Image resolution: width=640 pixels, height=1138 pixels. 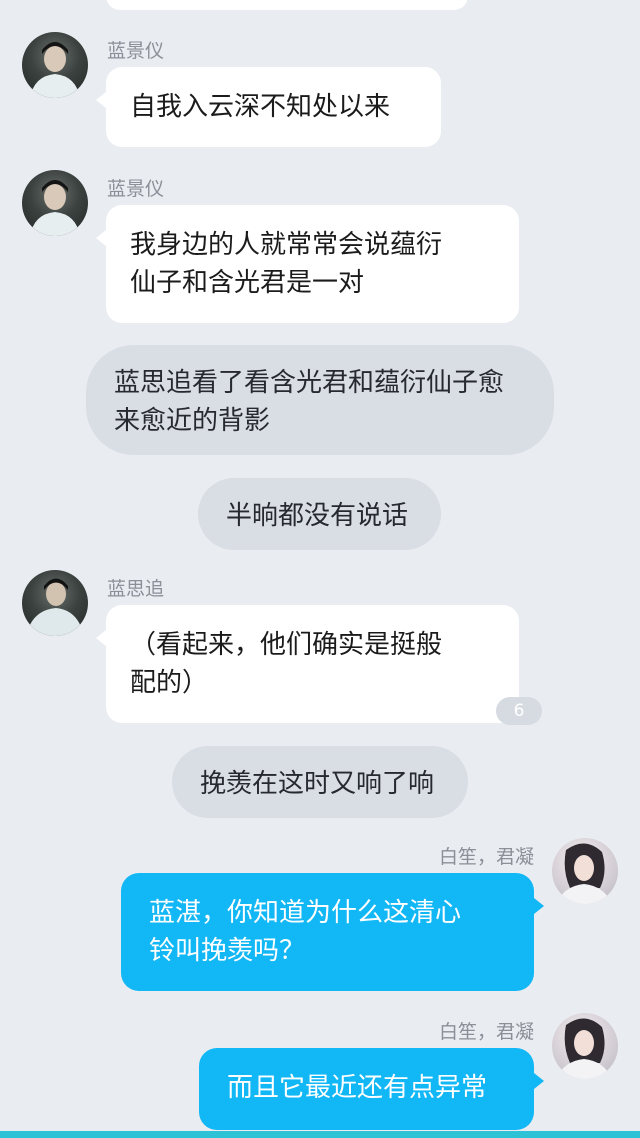 I want to click on narration-text-line: 挽羡在这时又响了响, so click(x=317, y=784).